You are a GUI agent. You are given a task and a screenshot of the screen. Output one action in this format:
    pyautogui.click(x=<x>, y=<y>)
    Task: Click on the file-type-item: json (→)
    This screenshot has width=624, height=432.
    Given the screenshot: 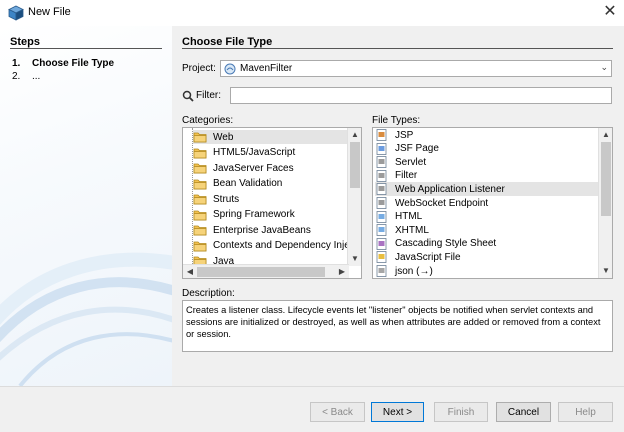 What is the action you would take?
    pyautogui.click(x=487, y=271)
    